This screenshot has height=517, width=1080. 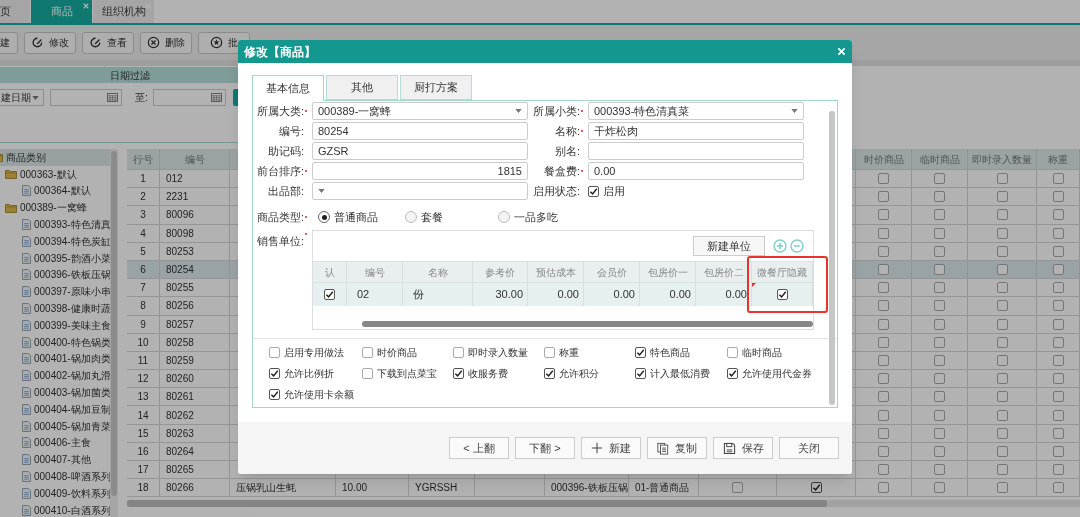 I want to click on tree-item: 000410-白酒系列, so click(x=66, y=509).